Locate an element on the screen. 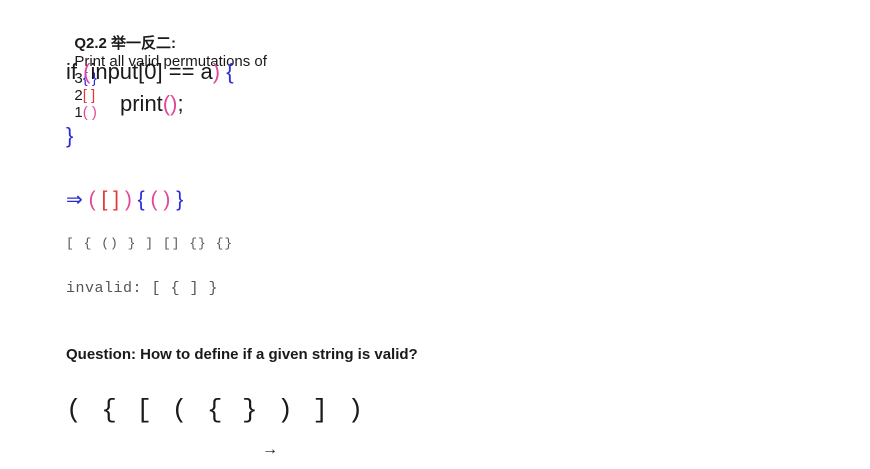 Image resolution: width=870 pixels, height=469 pixels. code-line-close: } is located at coordinates (69, 136).